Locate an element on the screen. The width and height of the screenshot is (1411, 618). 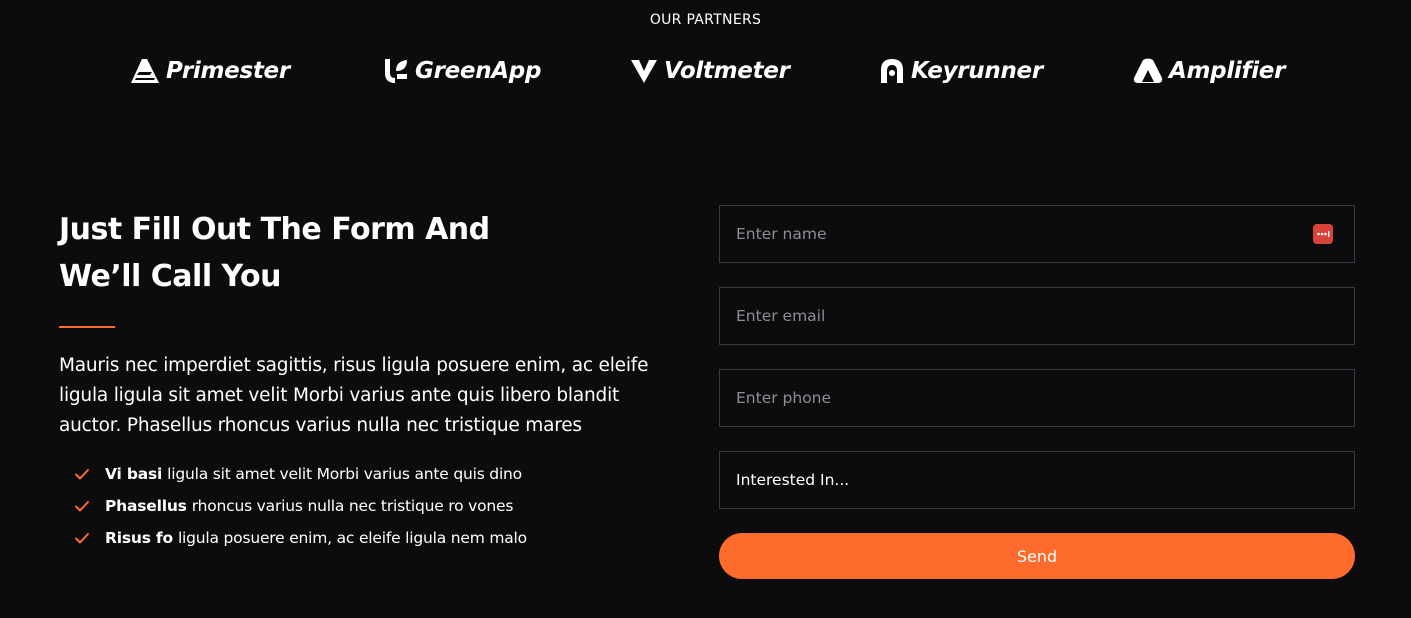
triangle-stripes-icon is located at coordinates (145, 71).